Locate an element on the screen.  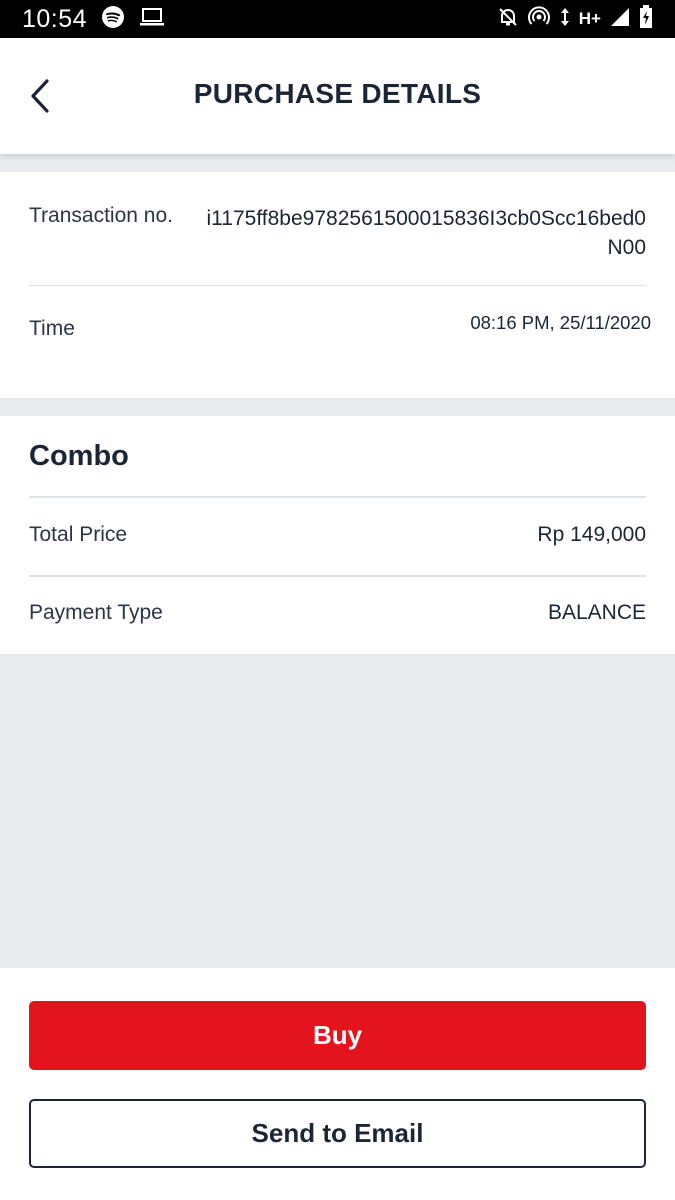
hotspot-icon is located at coordinates (539, 19).